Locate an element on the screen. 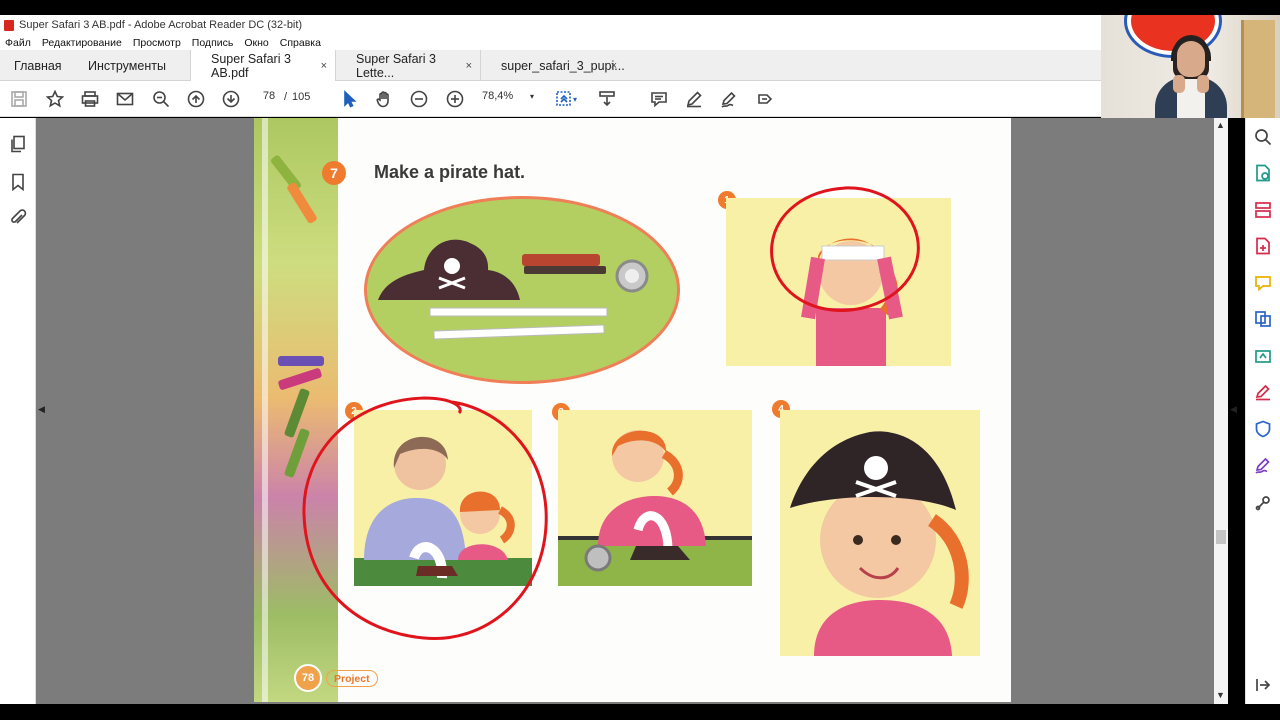 The height and width of the screenshot is (720, 1280). collapse-left-panel-icon: ◀ is located at coordinates (41, 409).